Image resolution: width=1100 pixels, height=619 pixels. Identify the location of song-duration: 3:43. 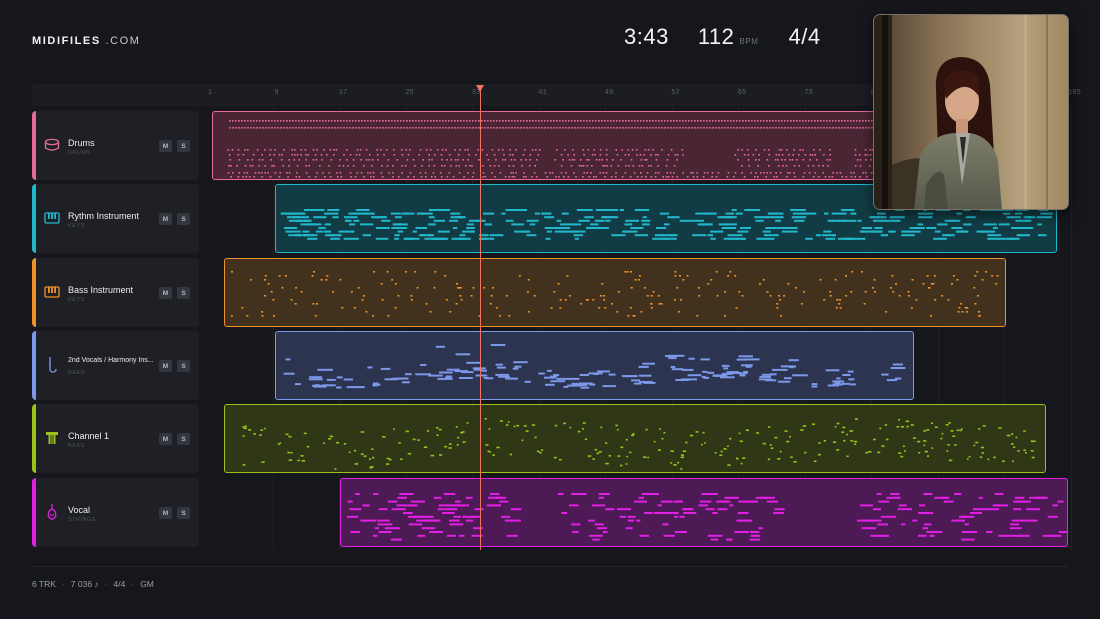
(646, 36).